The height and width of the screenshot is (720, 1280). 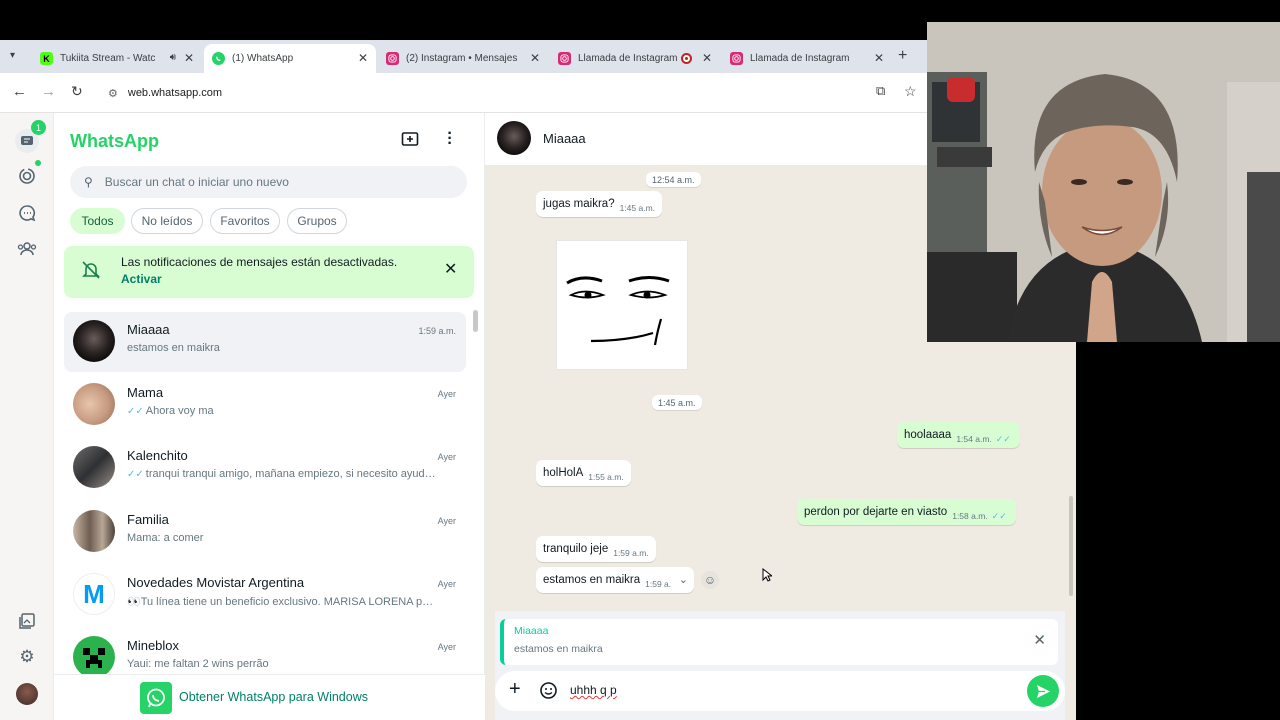 I want to click on communities-icon, so click(x=27, y=249).